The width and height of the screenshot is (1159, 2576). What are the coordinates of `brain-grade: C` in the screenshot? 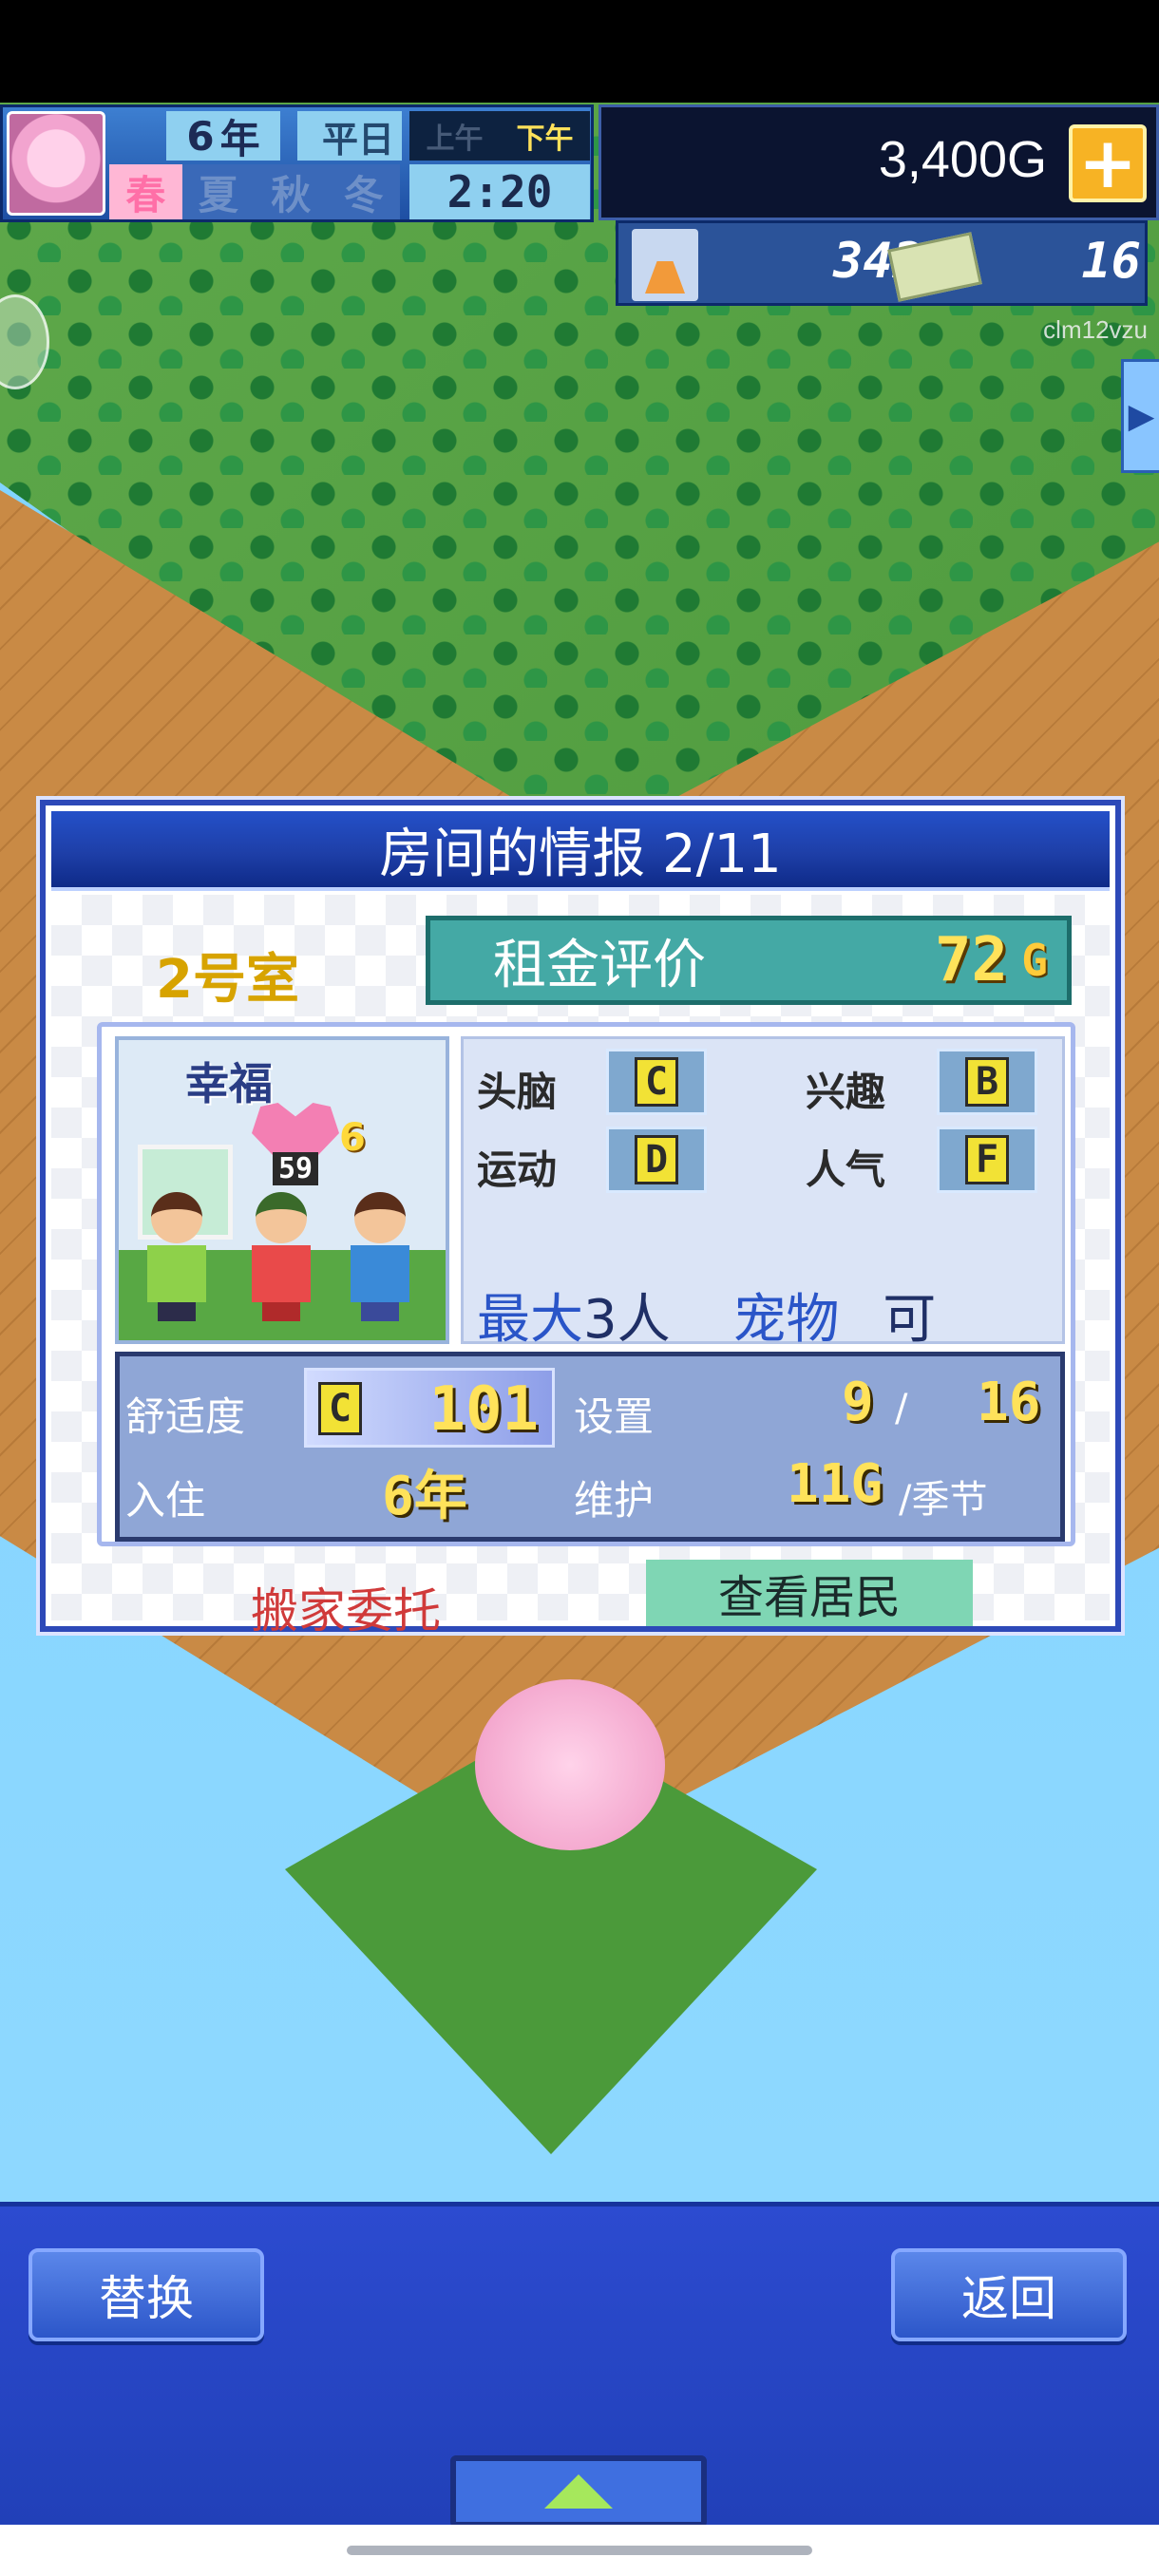 It's located at (656, 1082).